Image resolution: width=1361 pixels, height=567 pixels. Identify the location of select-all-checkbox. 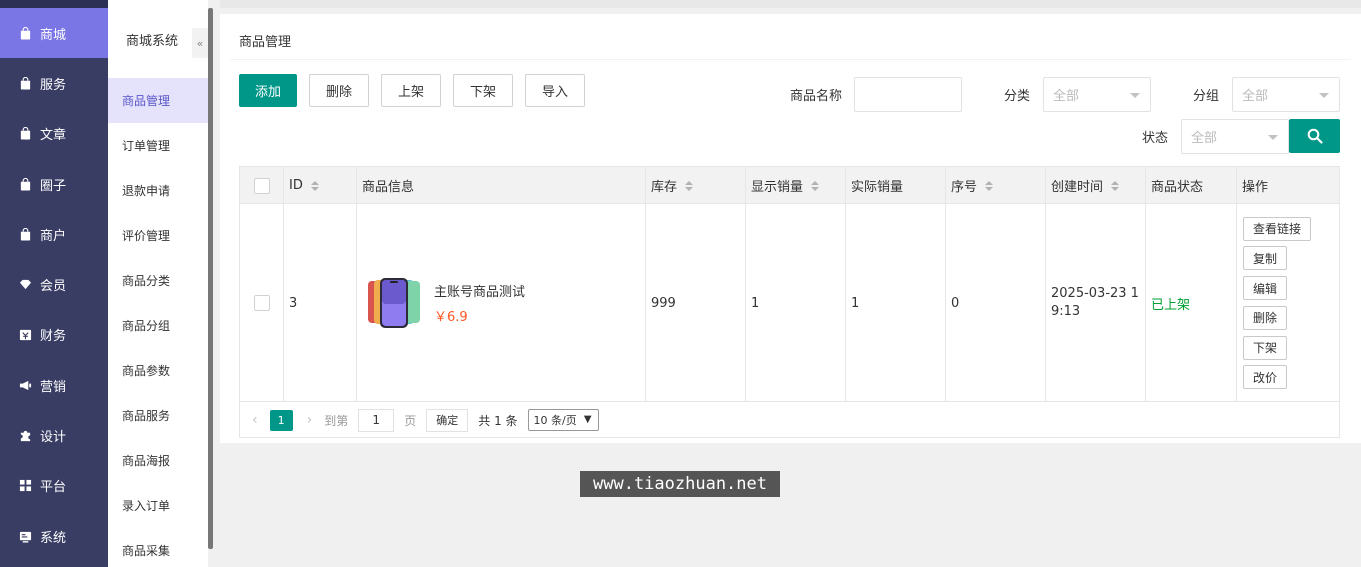
(262, 185).